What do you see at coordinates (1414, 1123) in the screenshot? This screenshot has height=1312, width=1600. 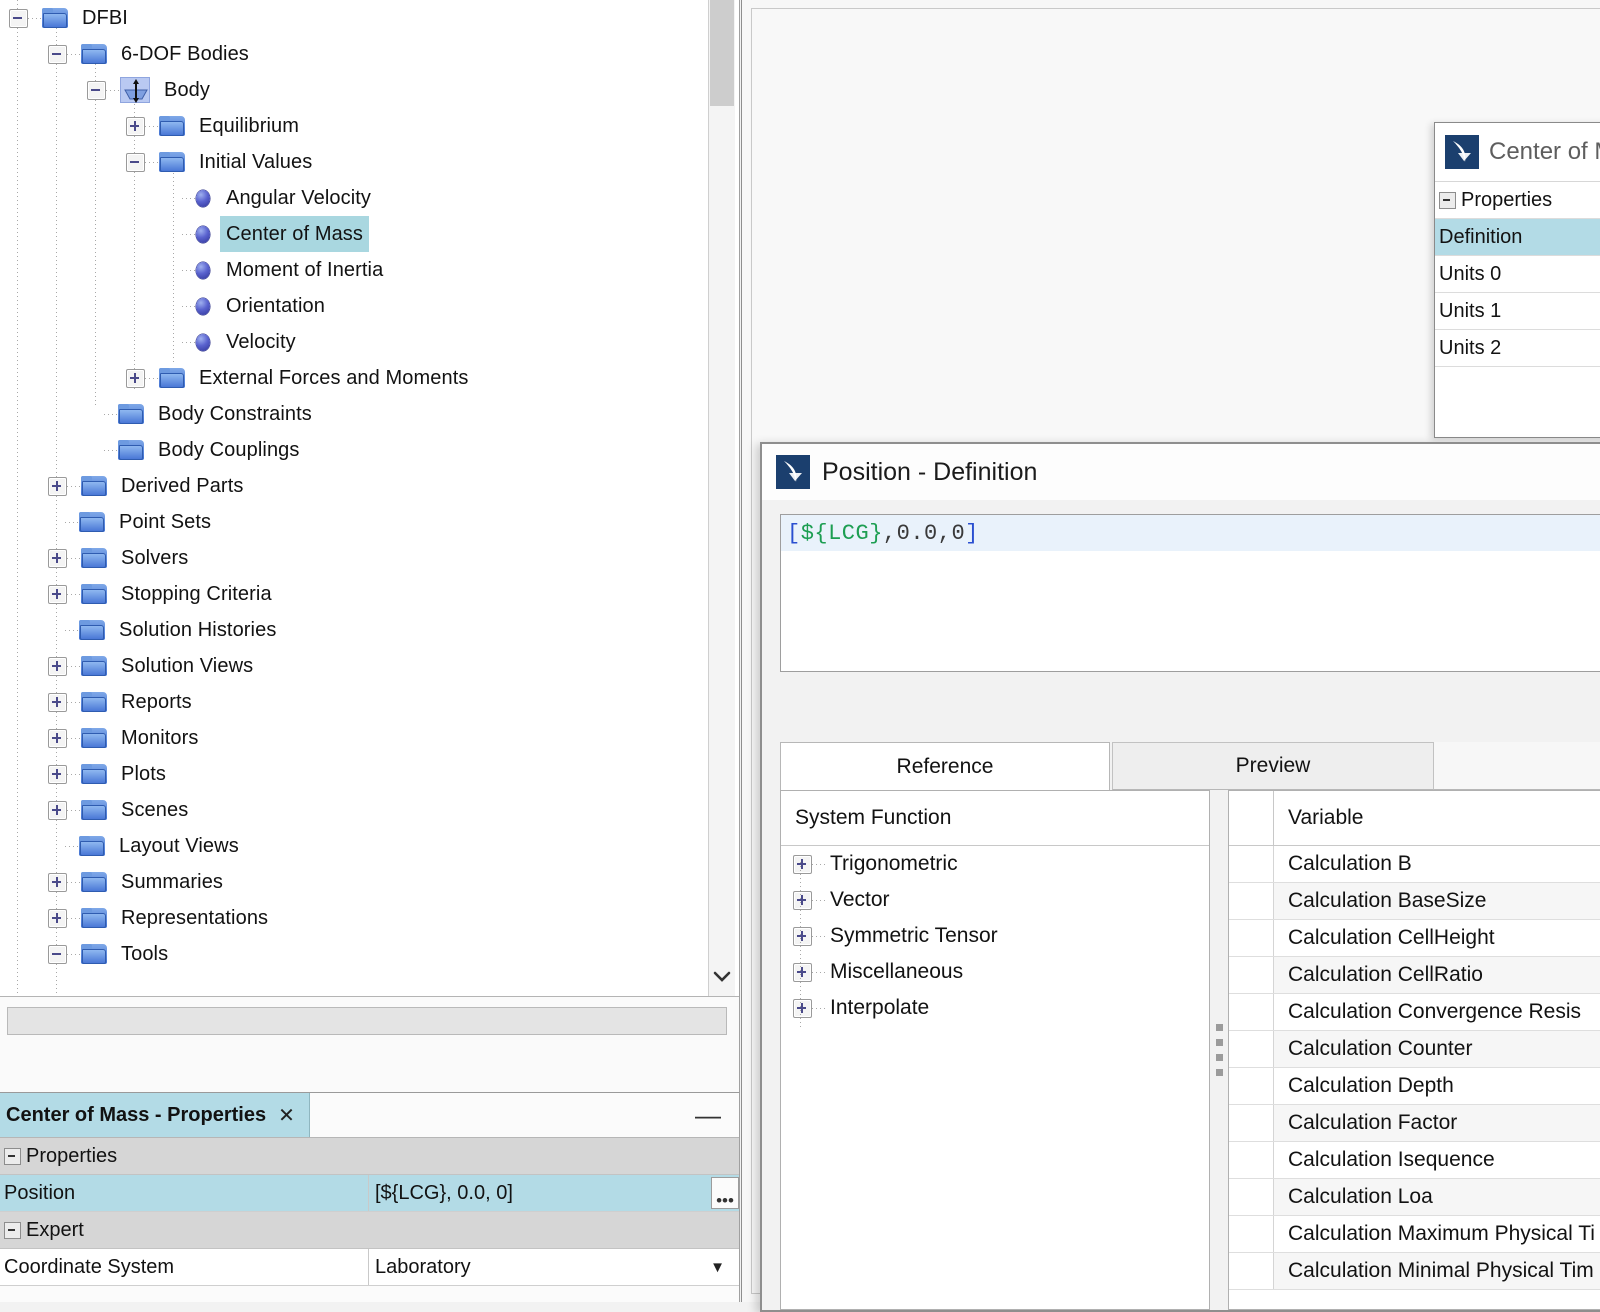 I see `table-row: Calculation Factor` at bounding box center [1414, 1123].